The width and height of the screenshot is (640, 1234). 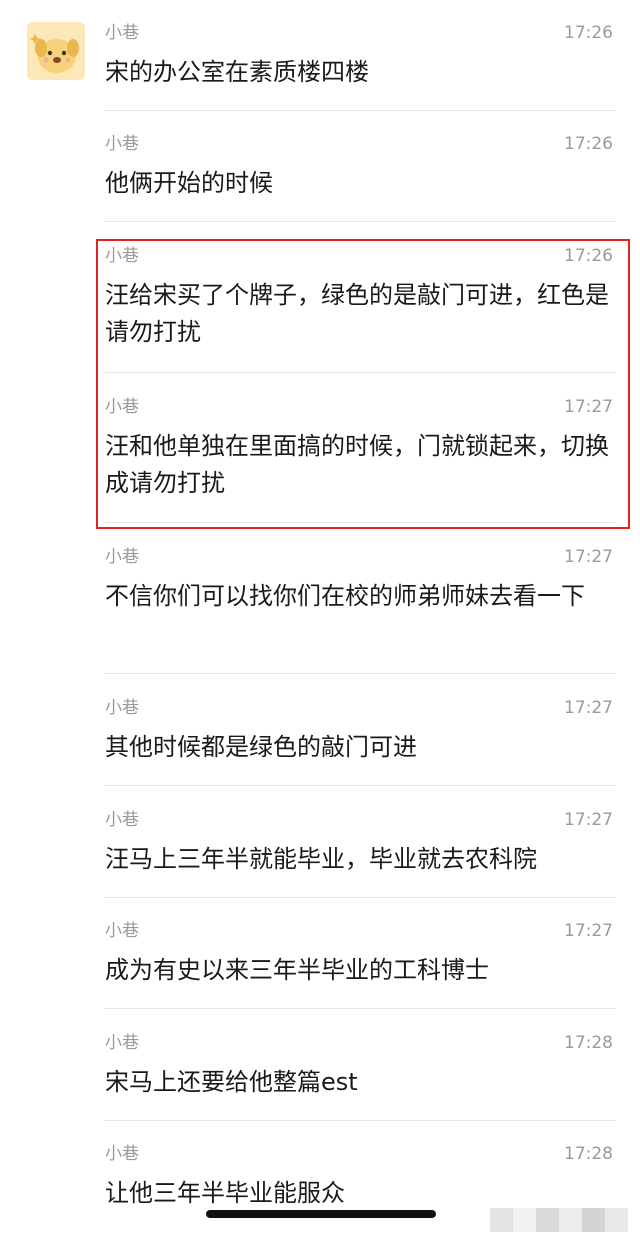 I want to click on message-text: 汪马上三年半就能毕业，毕业就去农科院, so click(x=321, y=859).